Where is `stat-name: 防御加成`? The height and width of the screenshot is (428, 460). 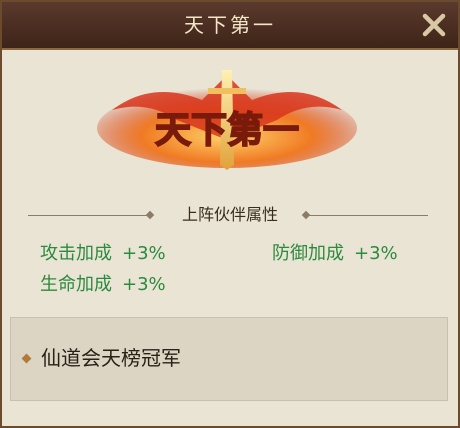 stat-name: 防御加成 is located at coordinates (308, 253).